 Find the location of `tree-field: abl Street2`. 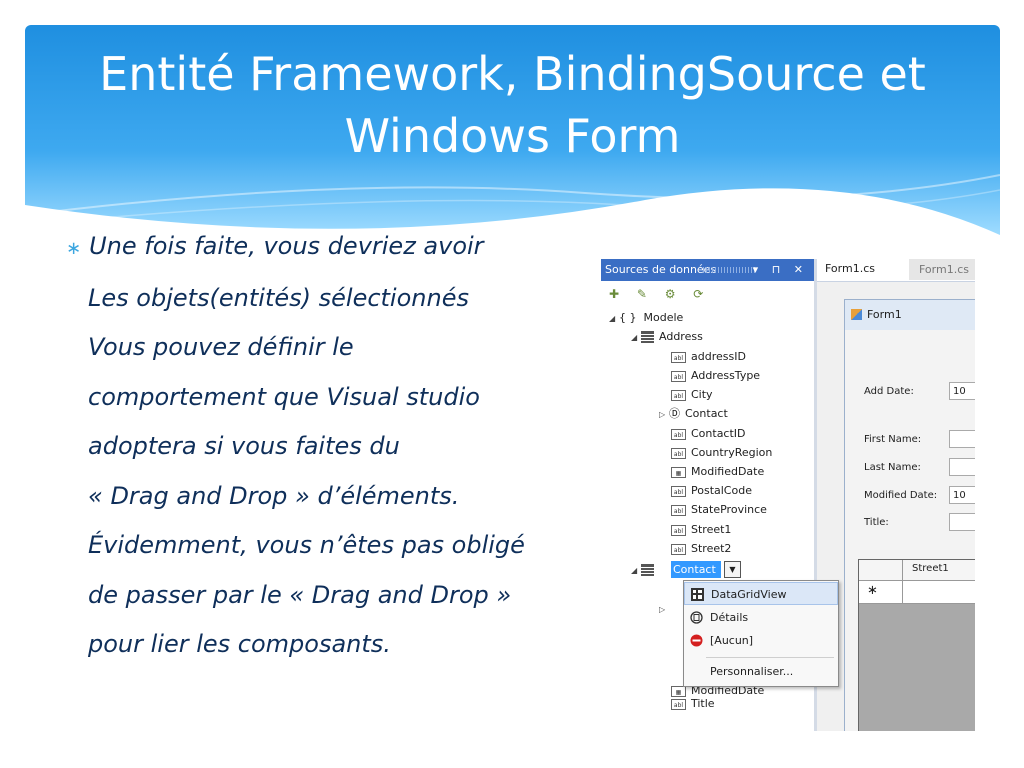

tree-field: abl Street2 is located at coordinates (701, 548).